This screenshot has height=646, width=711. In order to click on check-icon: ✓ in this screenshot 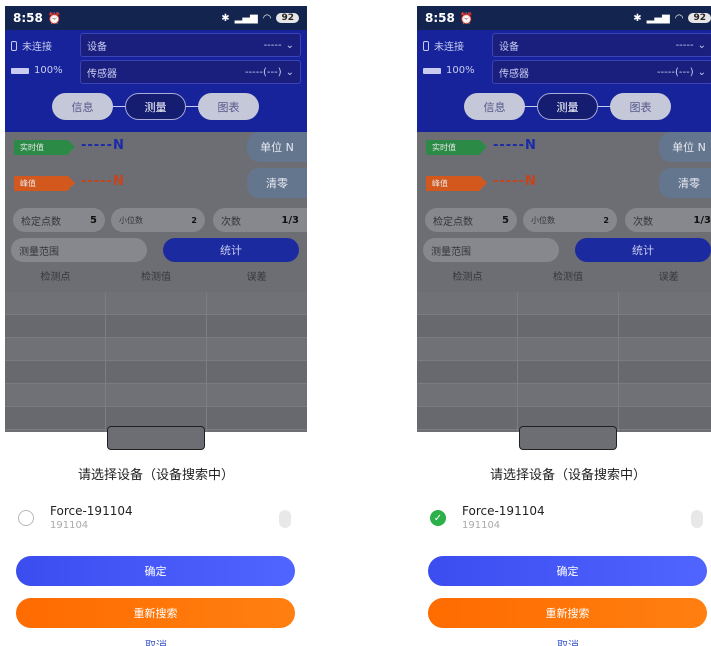, I will do `click(438, 518)`.